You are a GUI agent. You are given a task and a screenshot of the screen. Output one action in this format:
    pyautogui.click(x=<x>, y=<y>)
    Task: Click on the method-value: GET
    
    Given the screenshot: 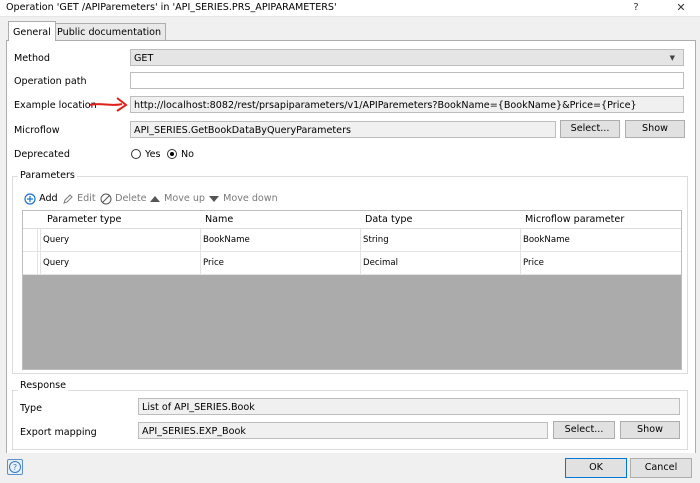 What is the action you would take?
    pyautogui.click(x=144, y=58)
    